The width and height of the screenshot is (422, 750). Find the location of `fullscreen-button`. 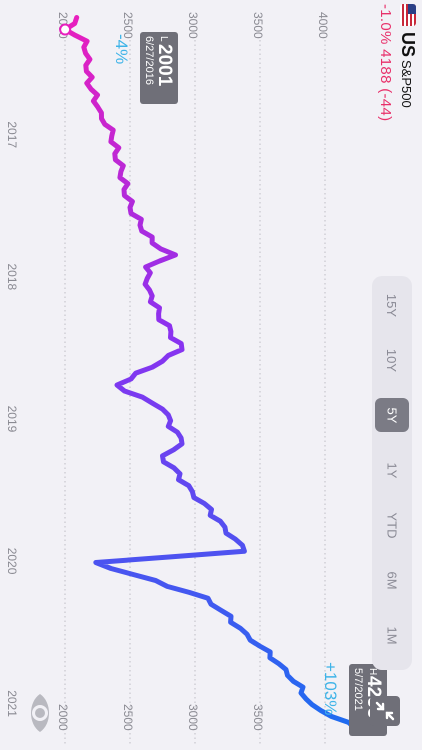

fullscreen-button is located at coordinates (385, 711).